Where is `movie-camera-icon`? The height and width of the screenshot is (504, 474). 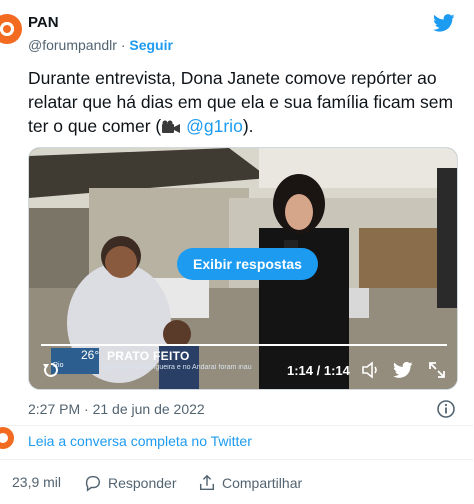 movie-camera-icon is located at coordinates (171, 126).